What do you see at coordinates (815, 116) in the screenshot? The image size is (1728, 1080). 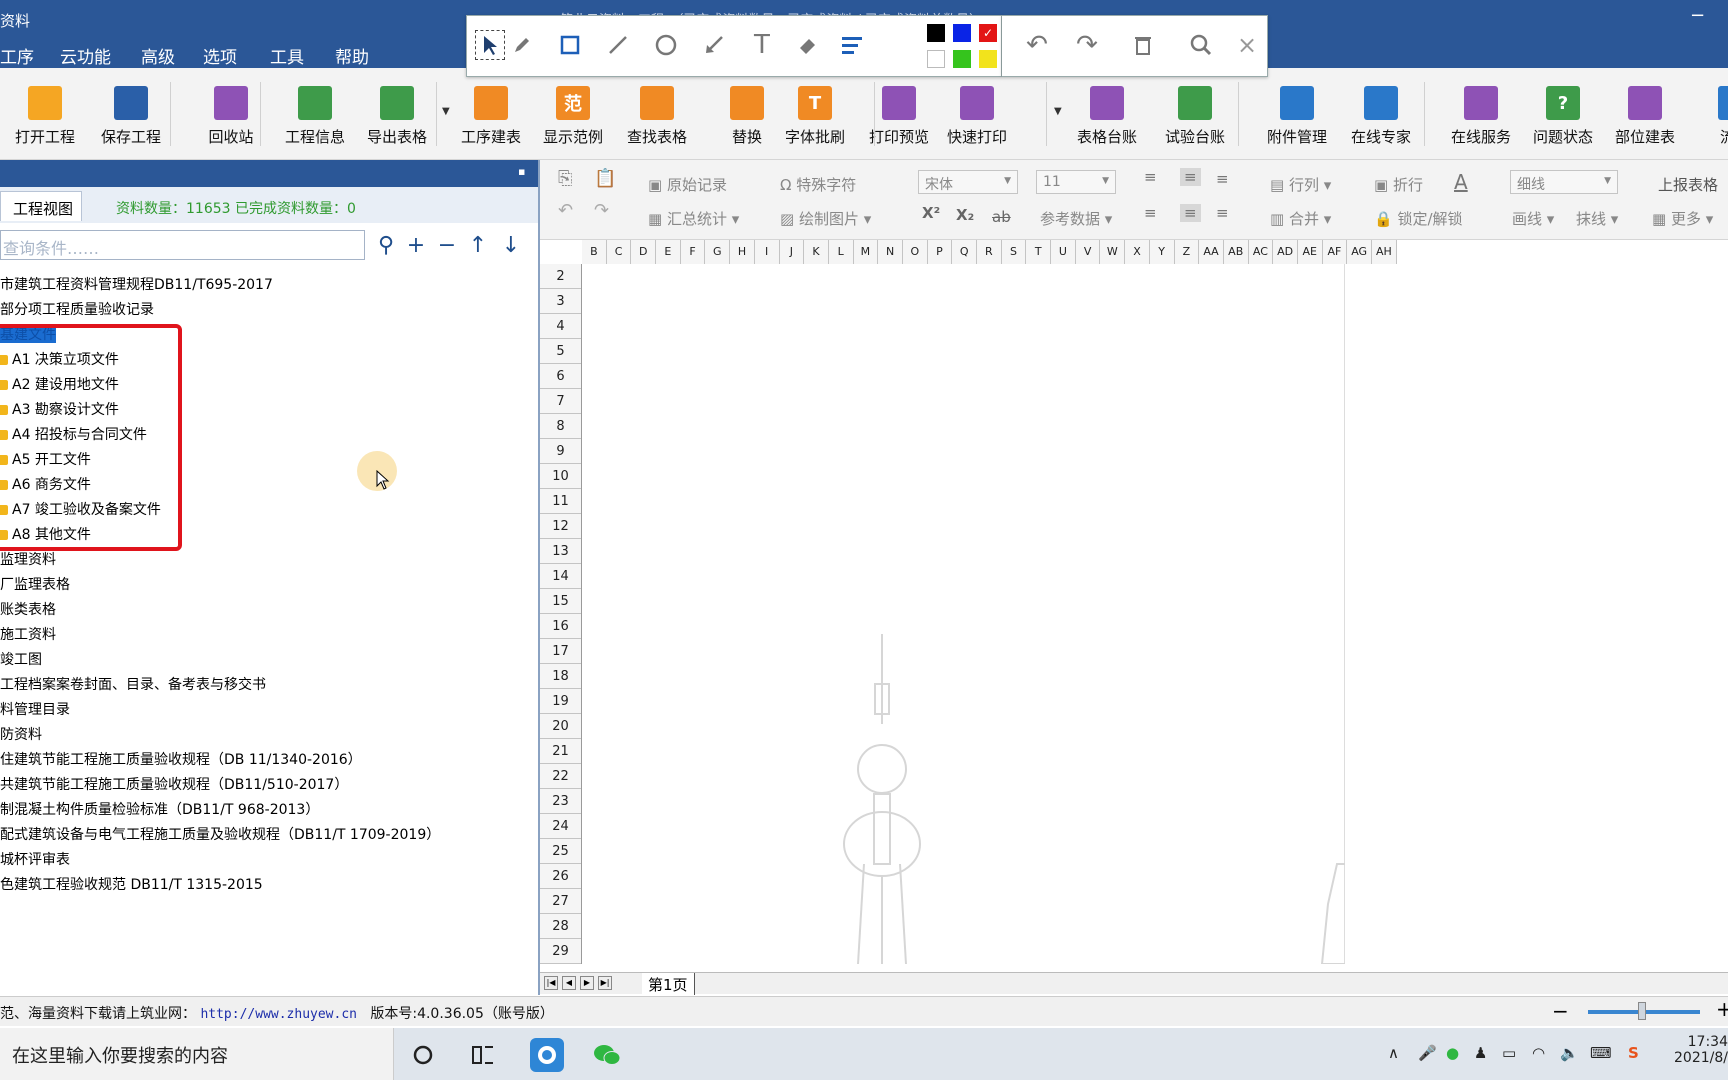 I see `toolbar-button-9: T 字体批刷` at bounding box center [815, 116].